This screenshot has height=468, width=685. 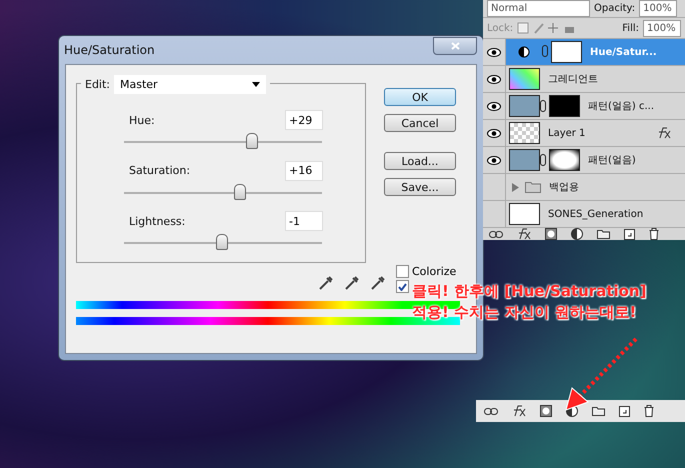 What do you see at coordinates (584, 187) in the screenshot?
I see `layer-row: 백업용` at bounding box center [584, 187].